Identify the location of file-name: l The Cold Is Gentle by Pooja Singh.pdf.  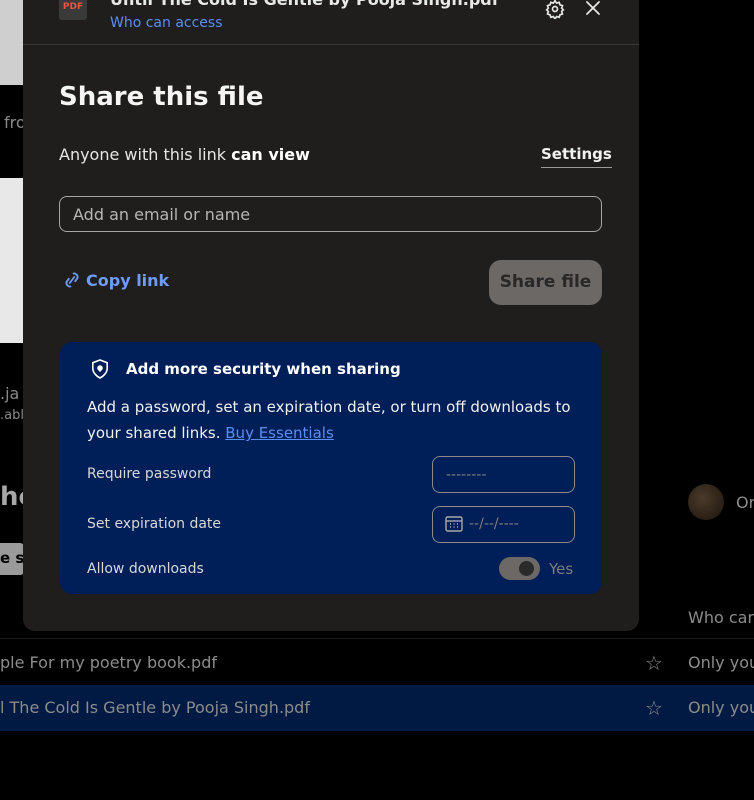
(155, 707).